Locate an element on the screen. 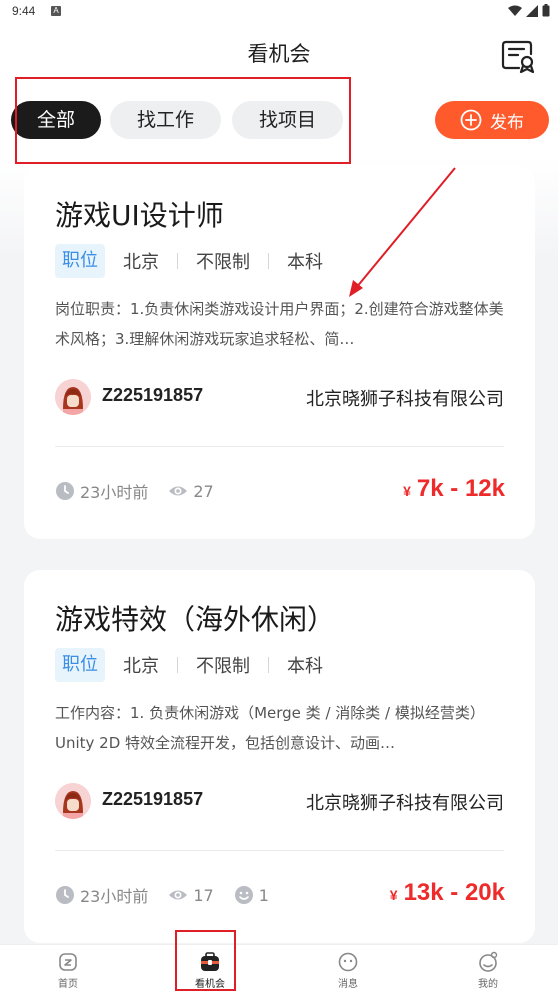  page-title: 看机会 is located at coordinates (279, 54).